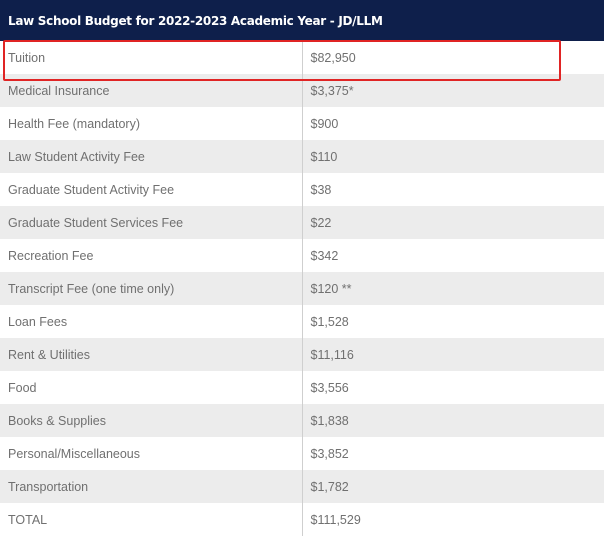  I want to click on row-amount: $38, so click(452, 189).